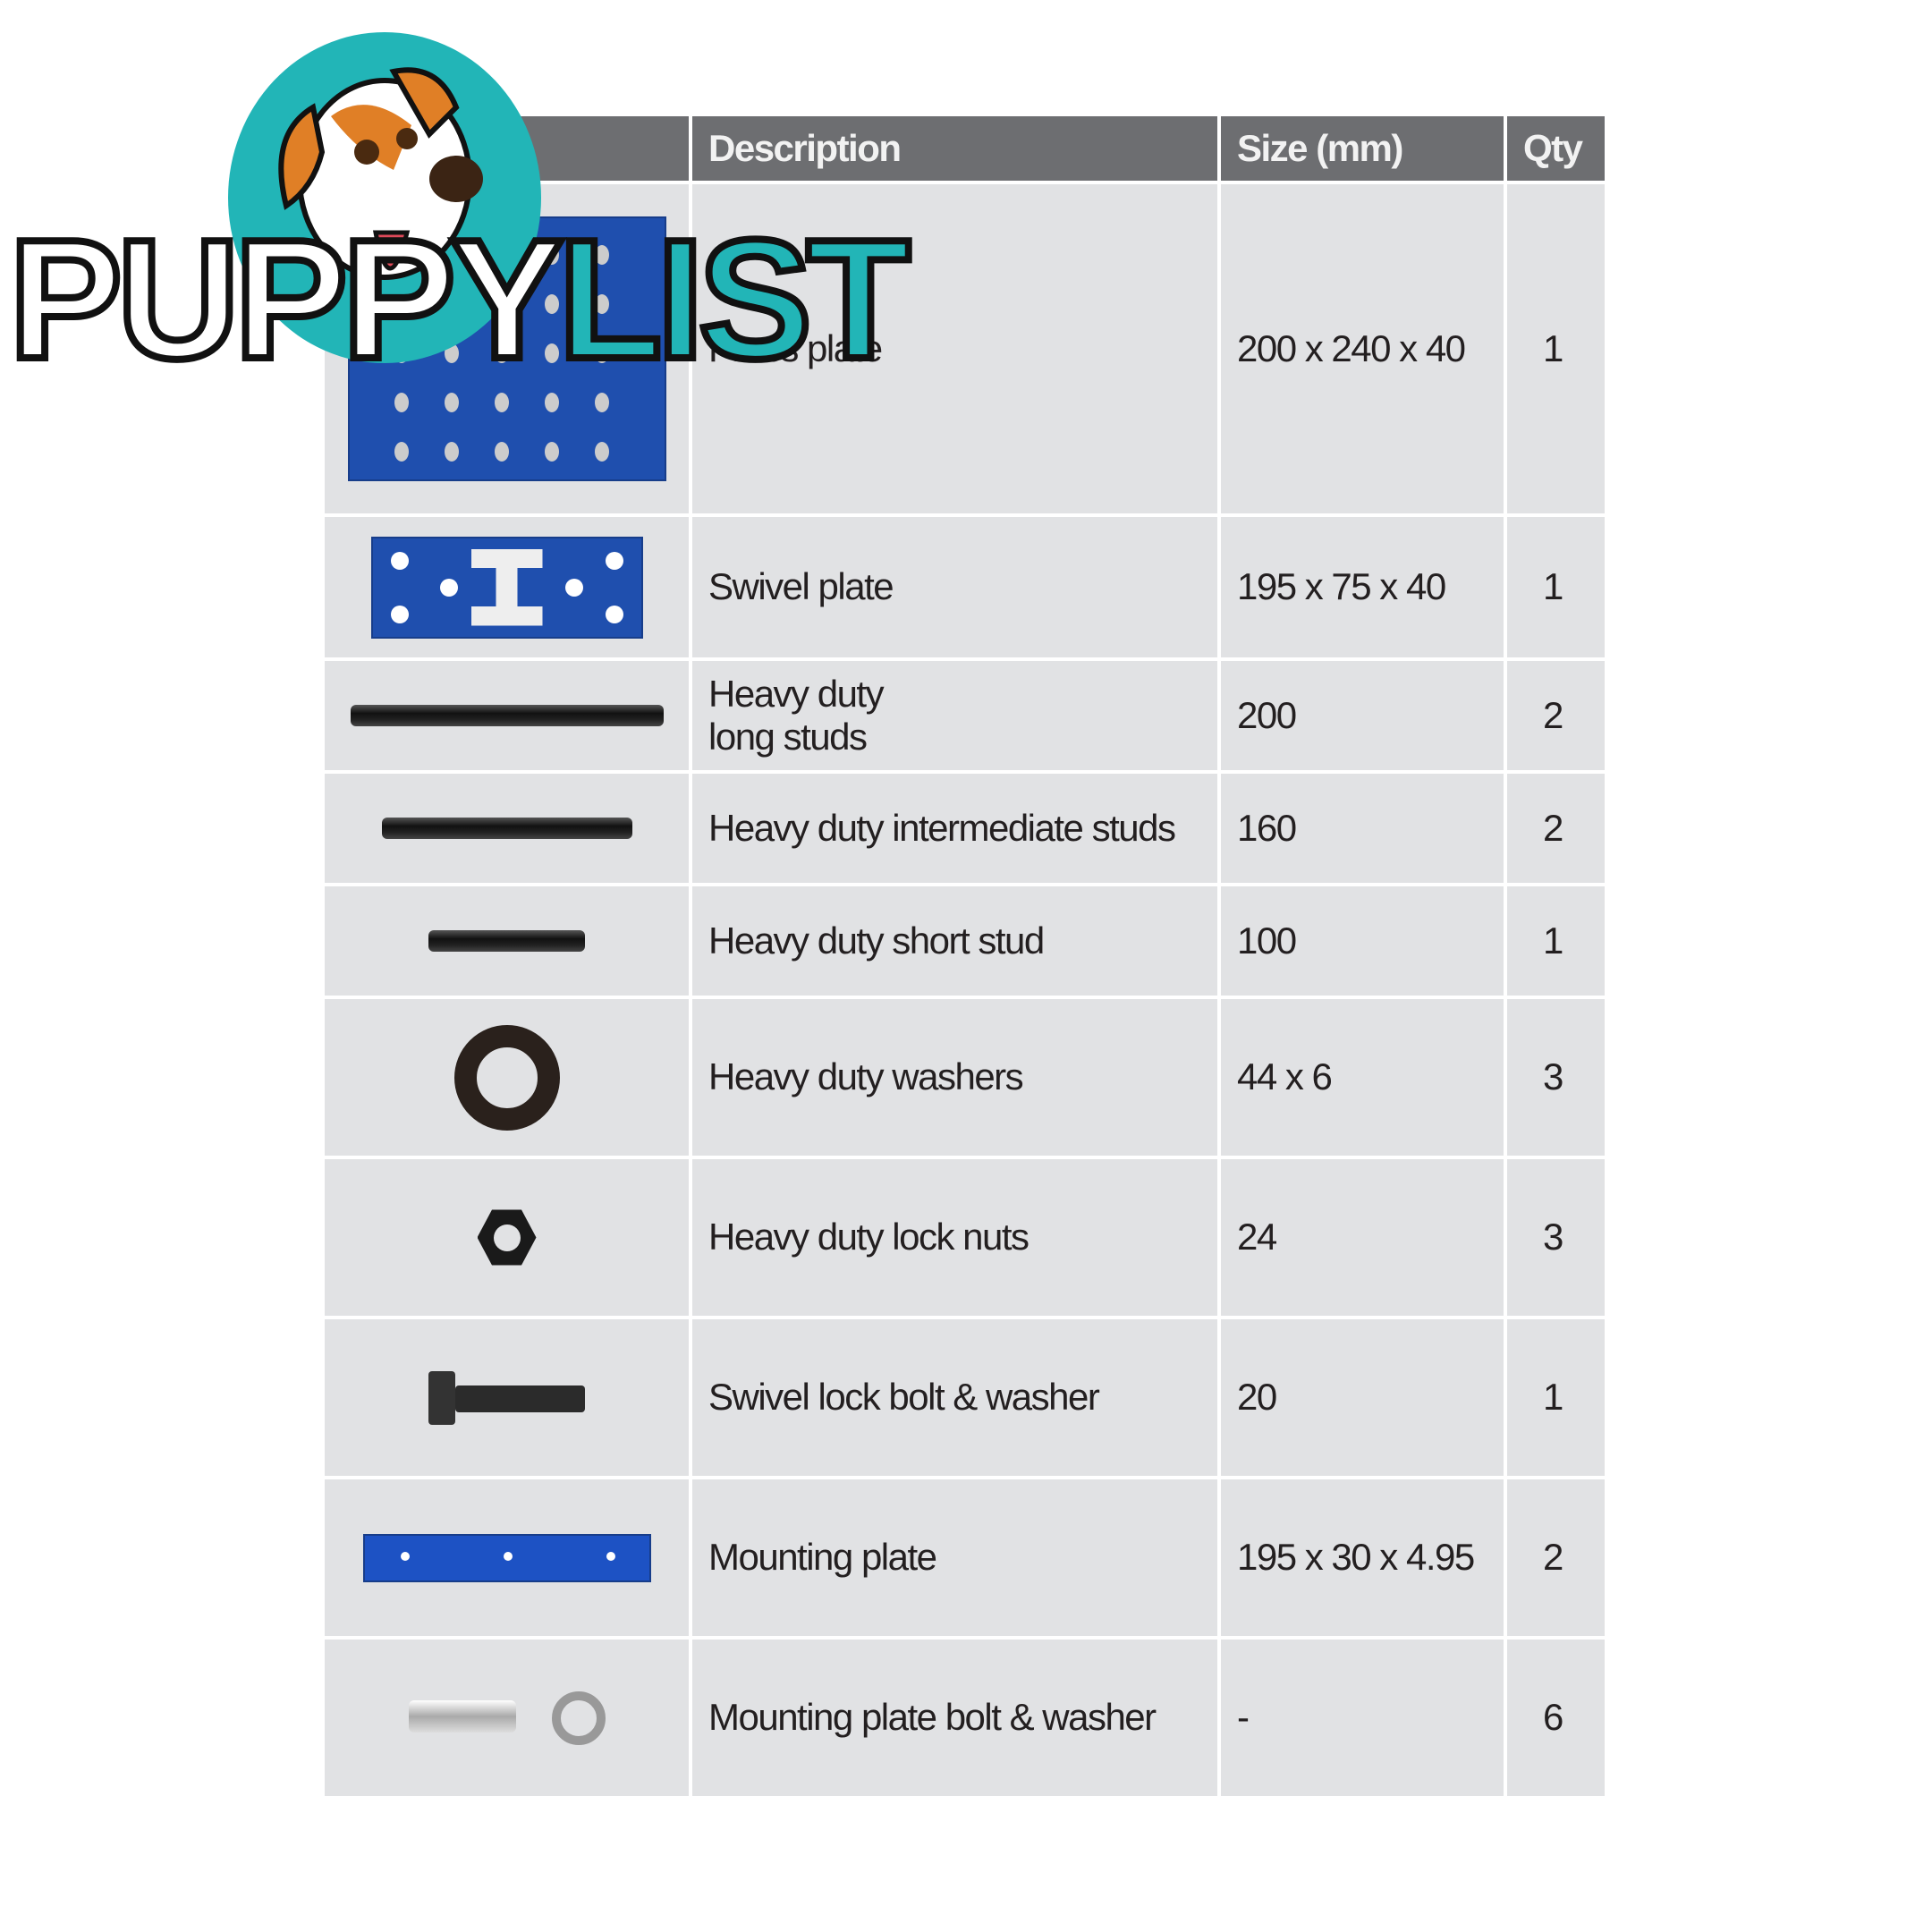 This screenshot has width=1932, height=1932. I want to click on swivel-plate-image, so click(506, 587).